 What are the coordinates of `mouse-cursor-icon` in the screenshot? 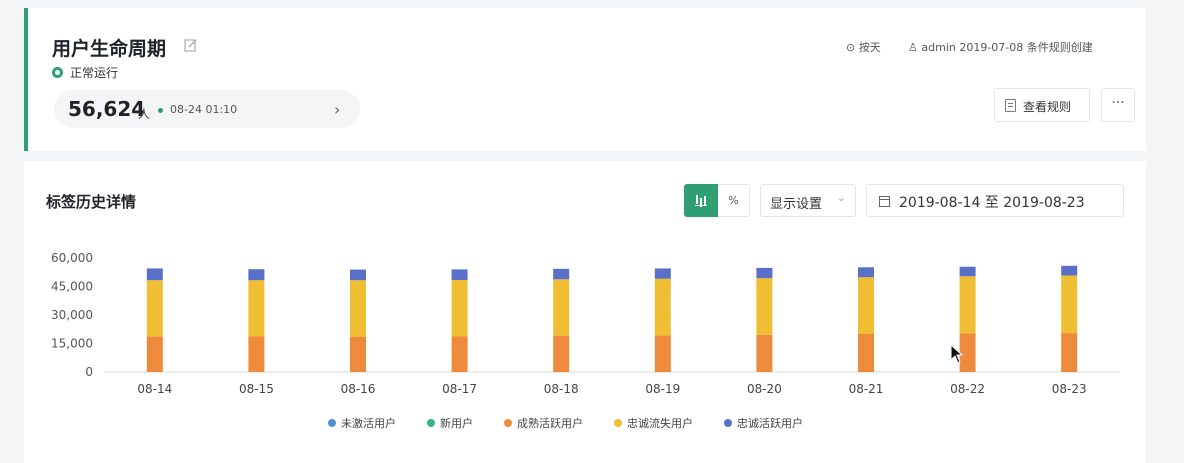 It's located at (957, 354).